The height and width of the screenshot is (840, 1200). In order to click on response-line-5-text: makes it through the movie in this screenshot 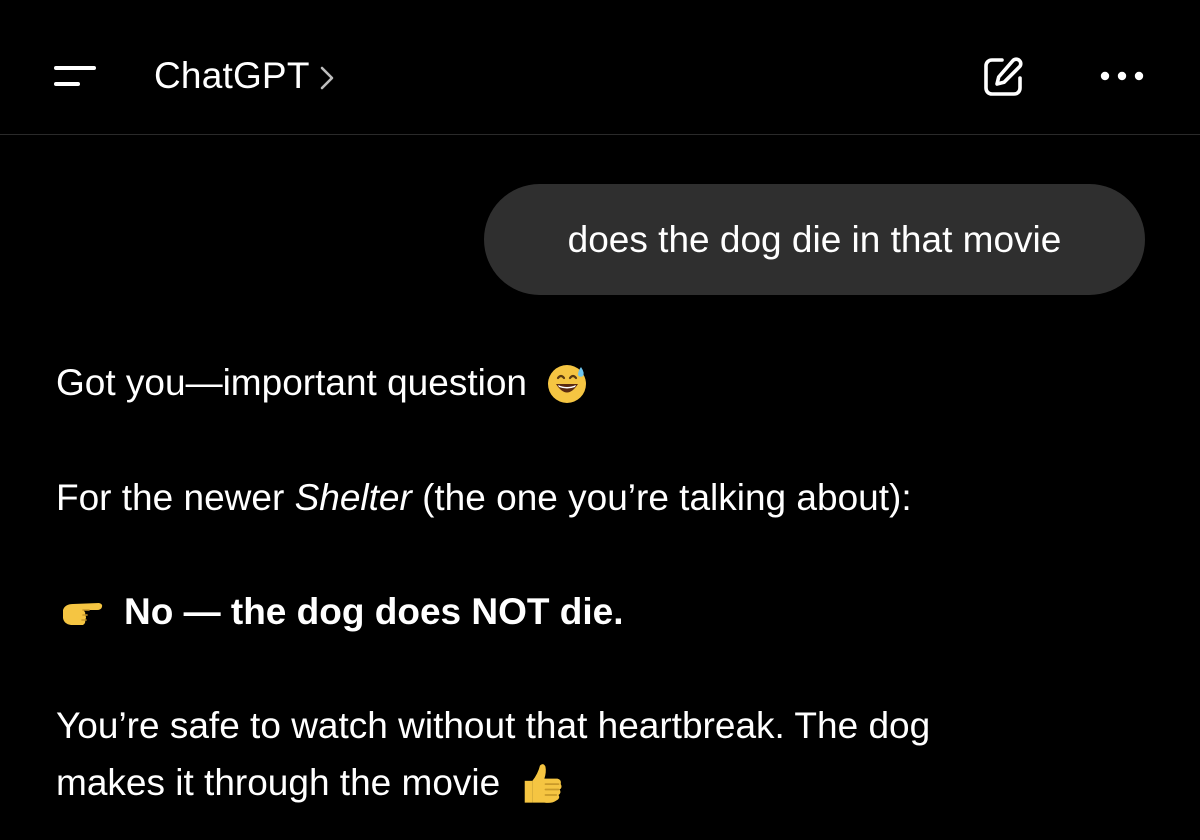, I will do `click(278, 782)`.